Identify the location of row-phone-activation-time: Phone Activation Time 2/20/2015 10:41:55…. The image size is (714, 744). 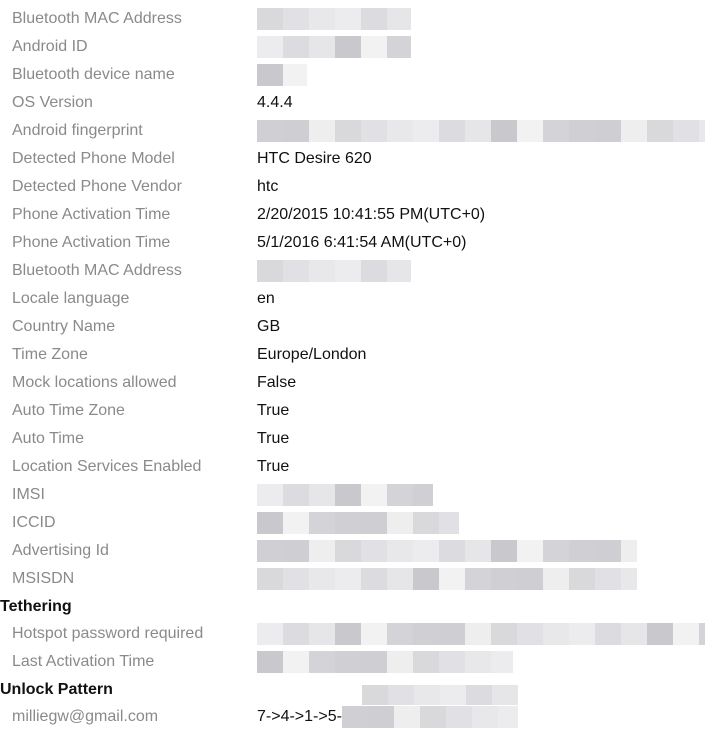
(357, 215).